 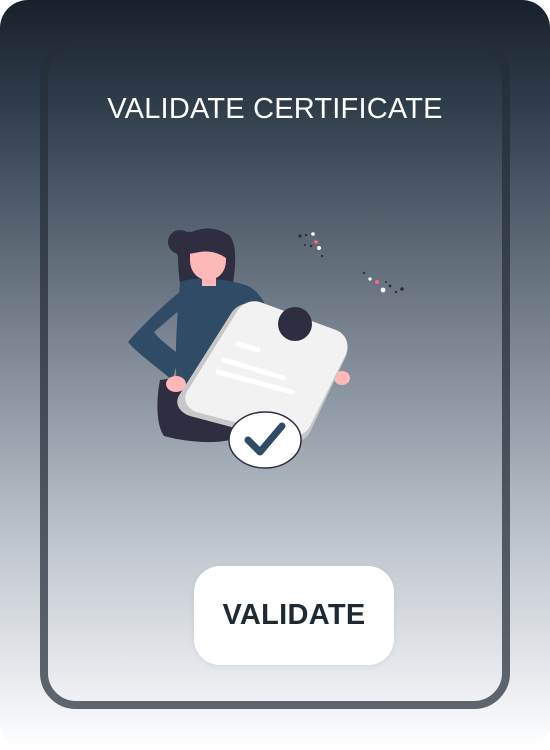 I want to click on confetti-top, so click(x=311, y=245).